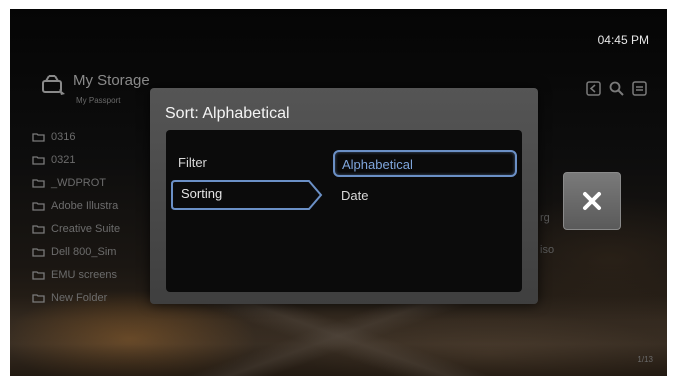 This screenshot has height=383, width=675. Describe the element at coordinates (639, 88) in the screenshot. I see `menu-icon` at that location.